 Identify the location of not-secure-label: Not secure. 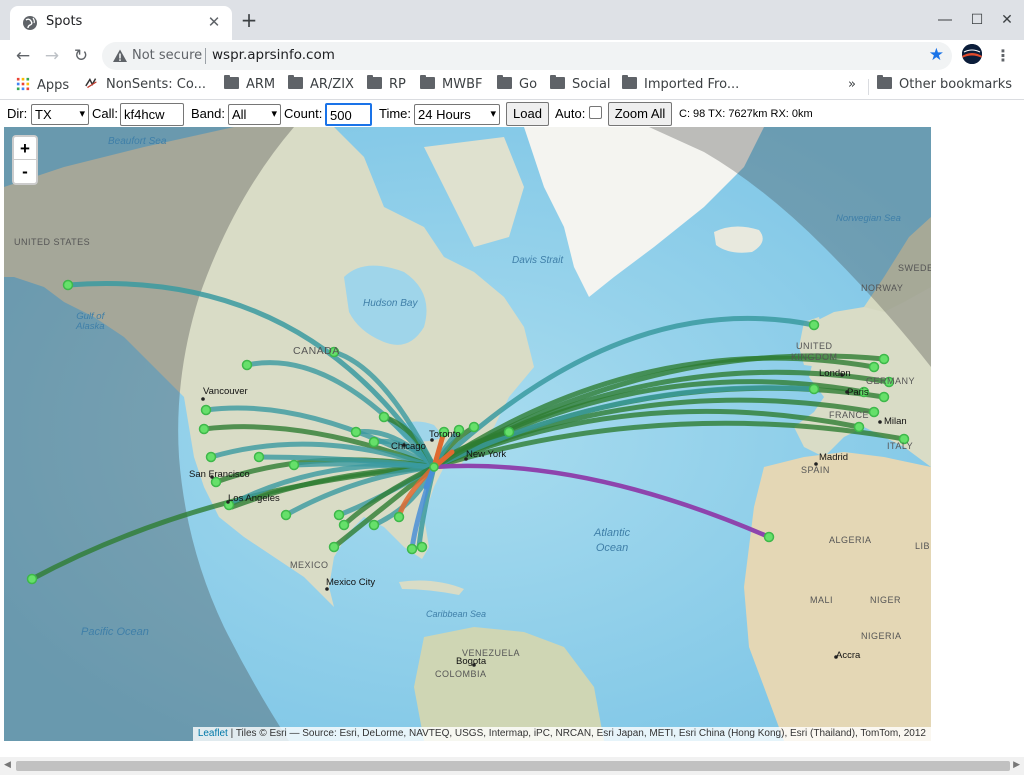
(167, 55).